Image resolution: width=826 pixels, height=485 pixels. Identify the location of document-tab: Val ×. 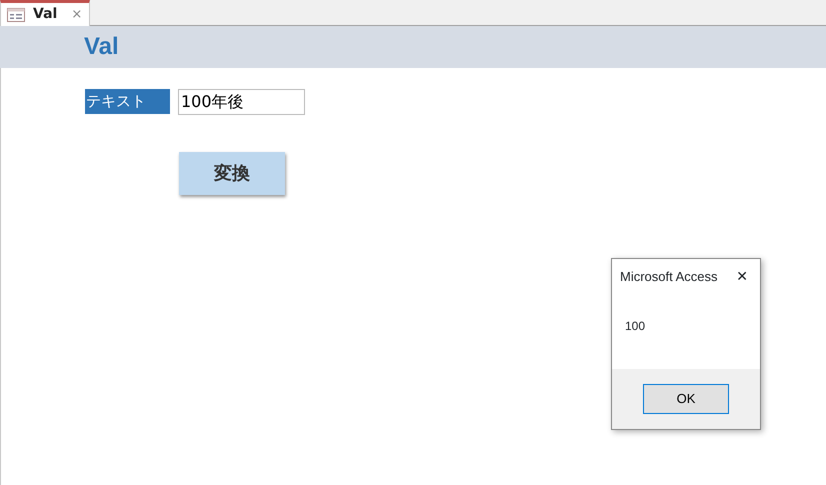
(45, 13).